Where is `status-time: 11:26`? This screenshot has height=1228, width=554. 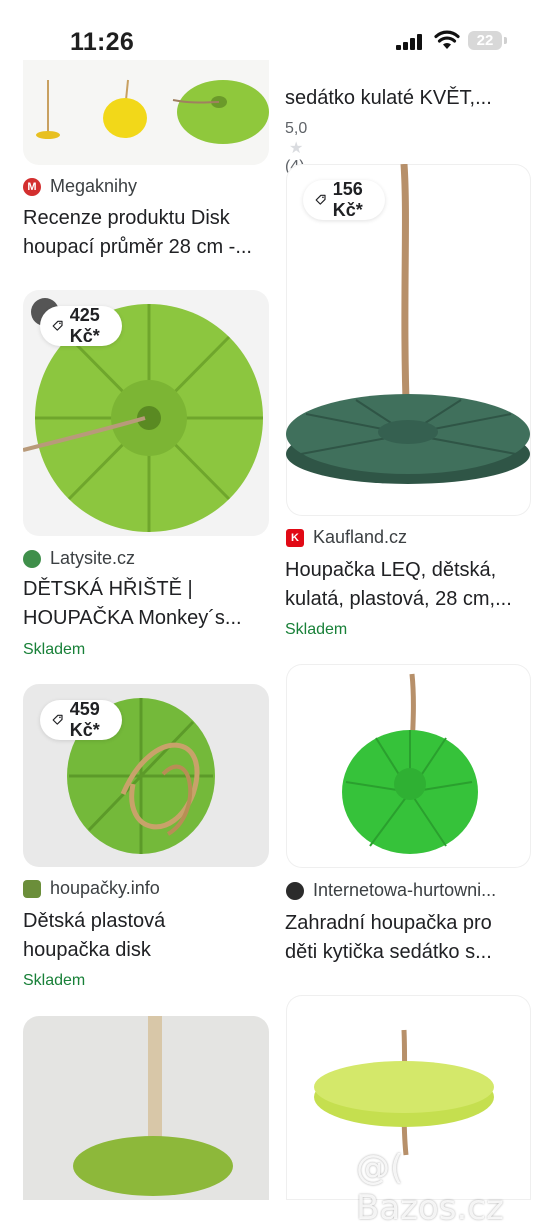 status-time: 11:26 is located at coordinates (102, 42).